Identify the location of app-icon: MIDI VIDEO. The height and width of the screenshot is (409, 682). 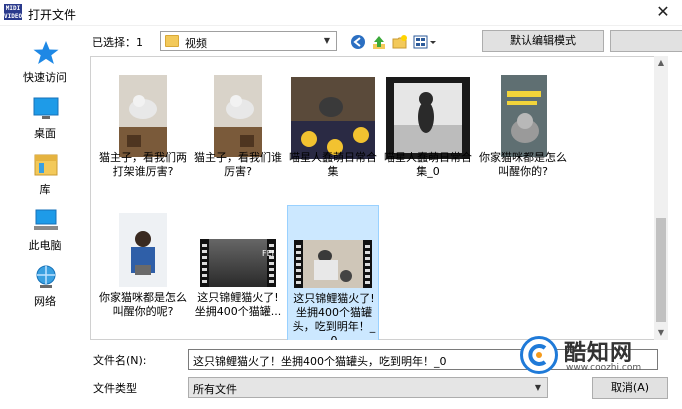
(13, 12).